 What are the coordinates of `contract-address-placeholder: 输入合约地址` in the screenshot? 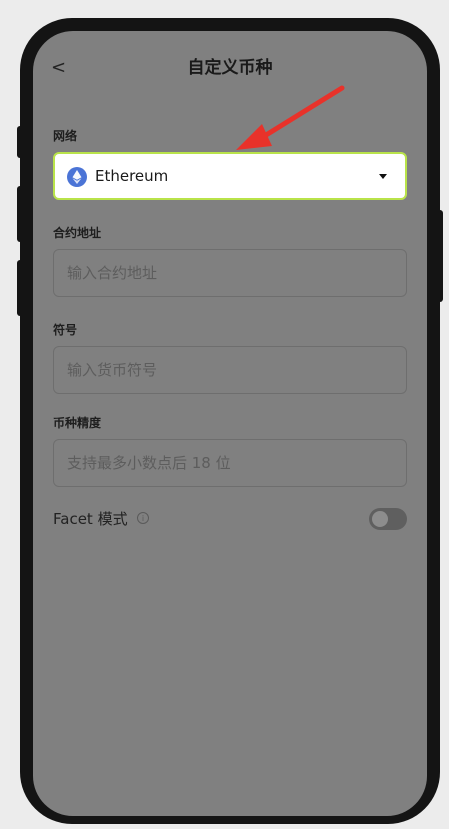 It's located at (112, 273).